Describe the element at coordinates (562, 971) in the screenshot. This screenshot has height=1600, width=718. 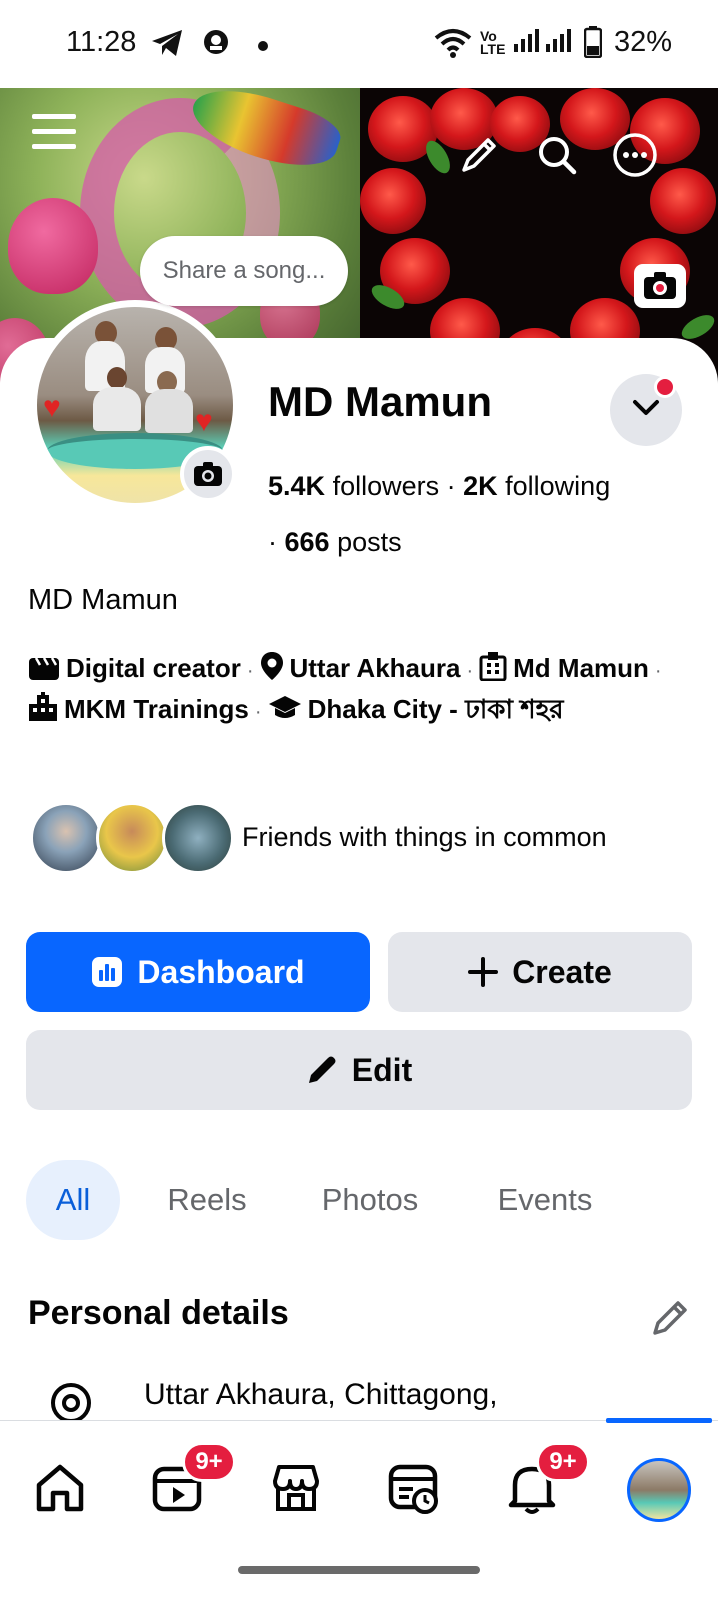
I see `create-label: Create` at that location.